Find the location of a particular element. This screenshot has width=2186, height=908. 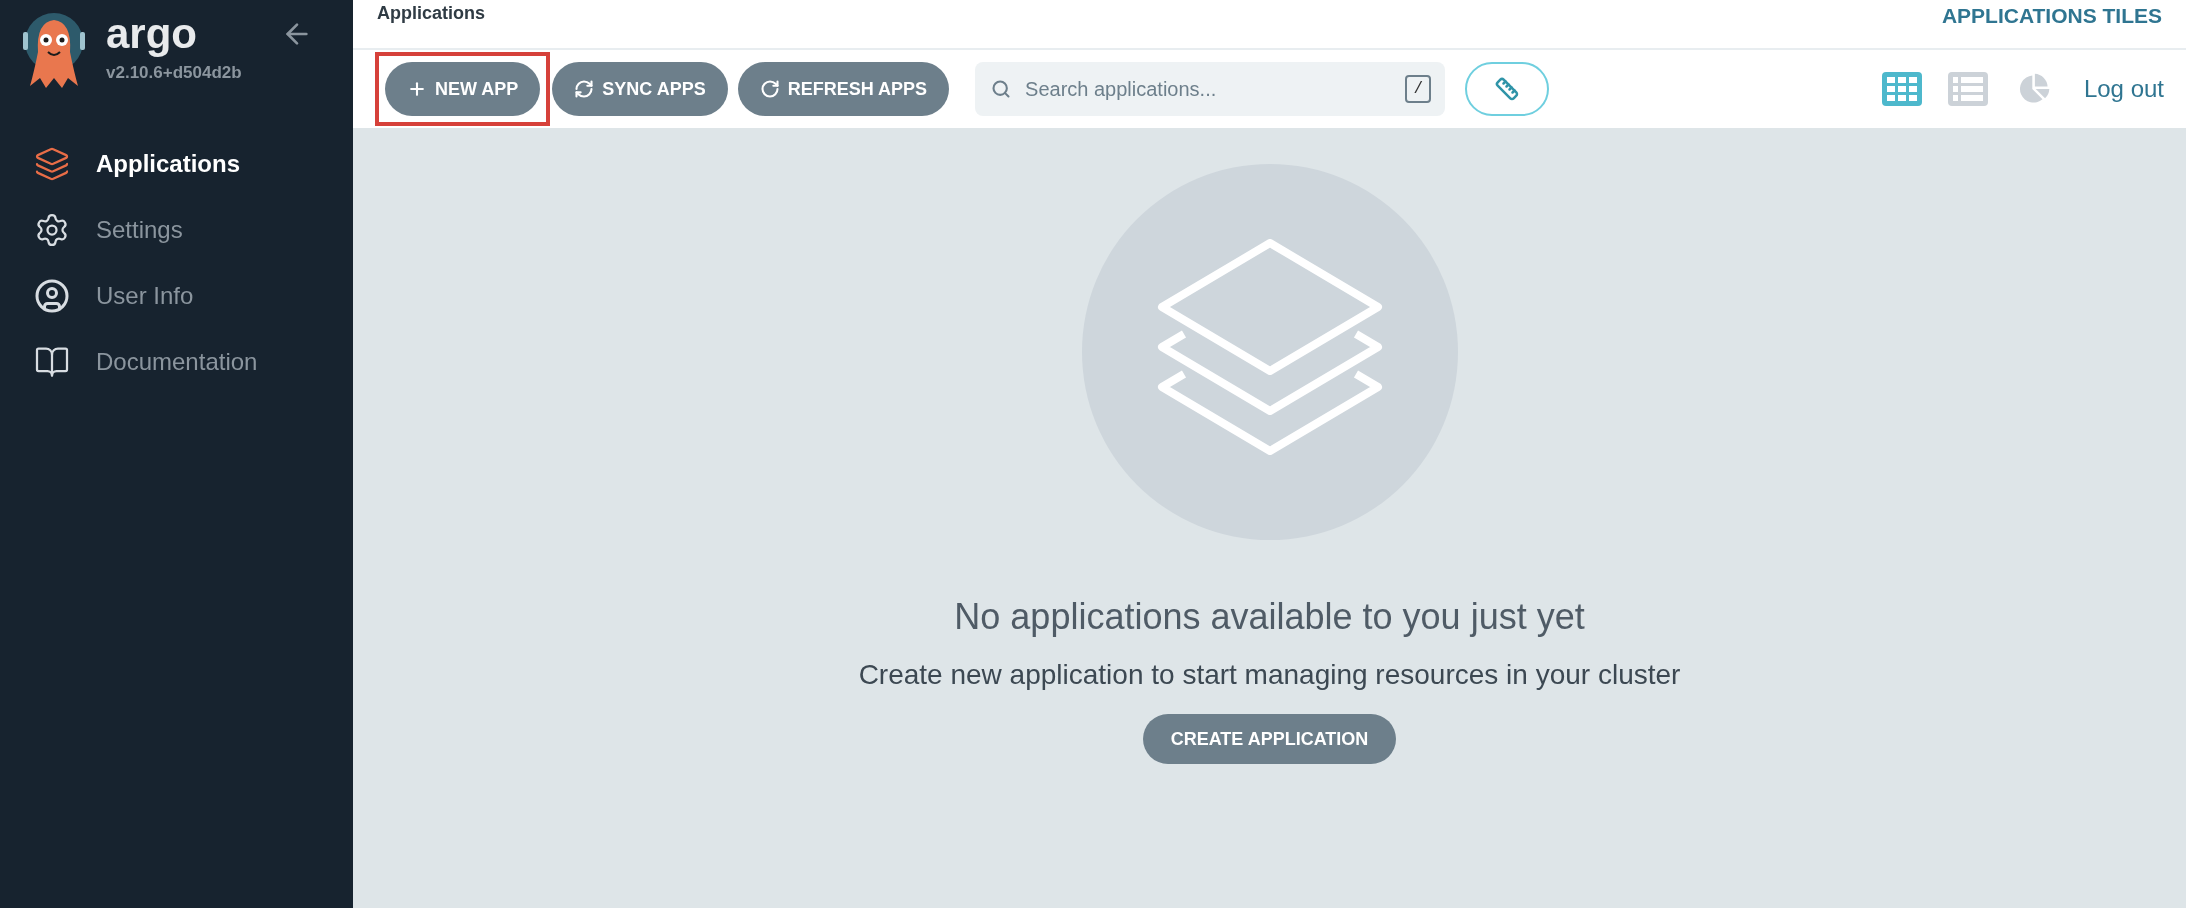

refresh-icon is located at coordinates (769, 89).